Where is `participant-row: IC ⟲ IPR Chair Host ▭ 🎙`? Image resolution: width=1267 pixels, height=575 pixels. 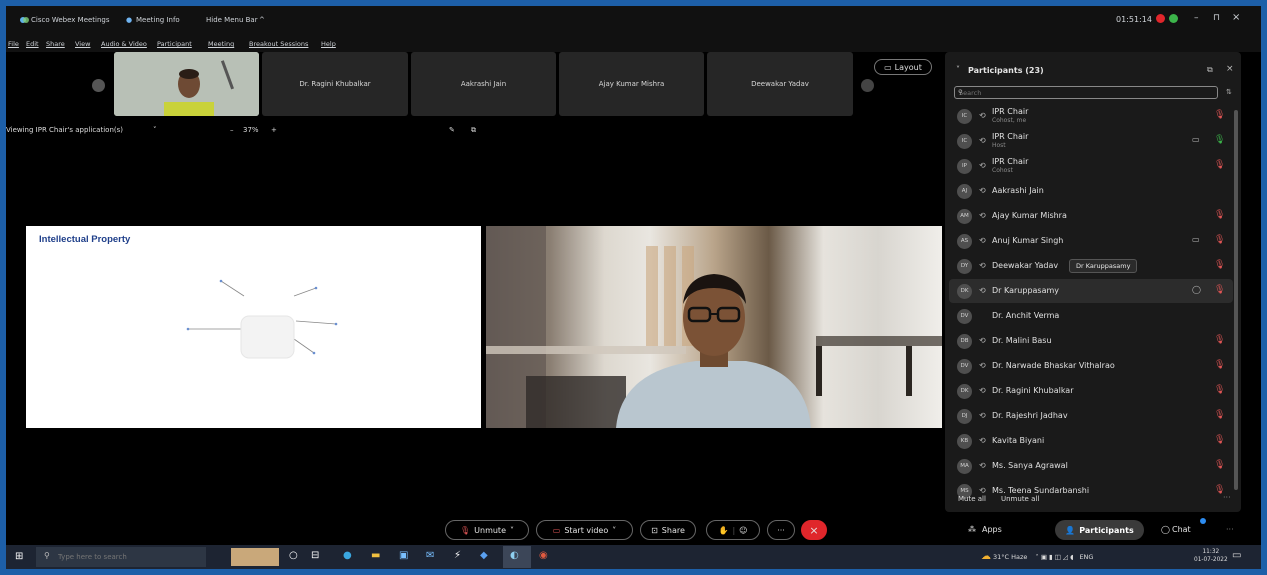 participant-row: IC ⟲ IPR Chair Host ▭ 🎙 is located at coordinates (1091, 141).